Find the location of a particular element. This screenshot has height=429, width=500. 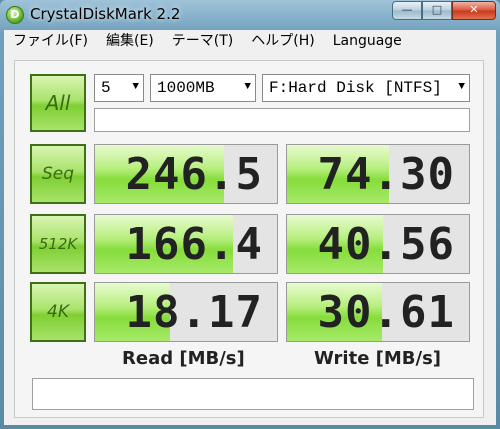

512k-button: 512K is located at coordinates (58, 244).